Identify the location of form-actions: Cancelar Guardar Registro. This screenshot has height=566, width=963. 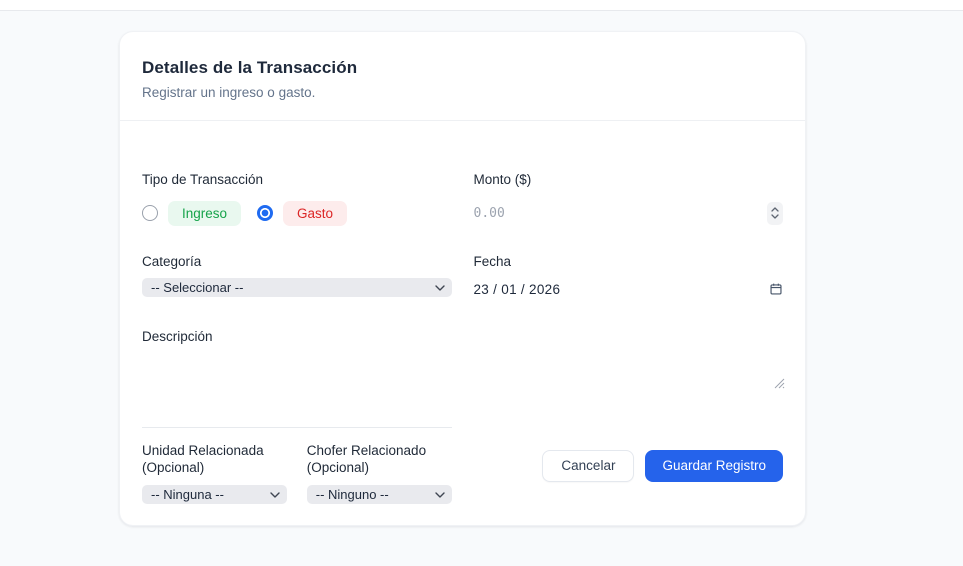
(628, 465).